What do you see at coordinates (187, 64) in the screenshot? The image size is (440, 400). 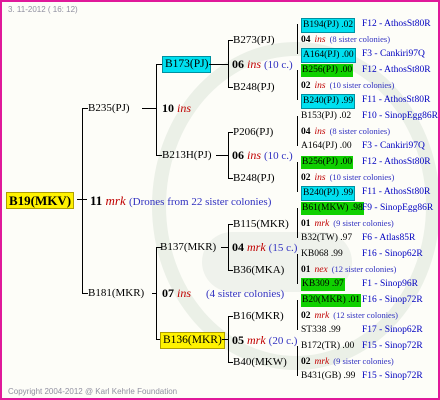 I see `queen-b173: B173(PJ)` at bounding box center [187, 64].